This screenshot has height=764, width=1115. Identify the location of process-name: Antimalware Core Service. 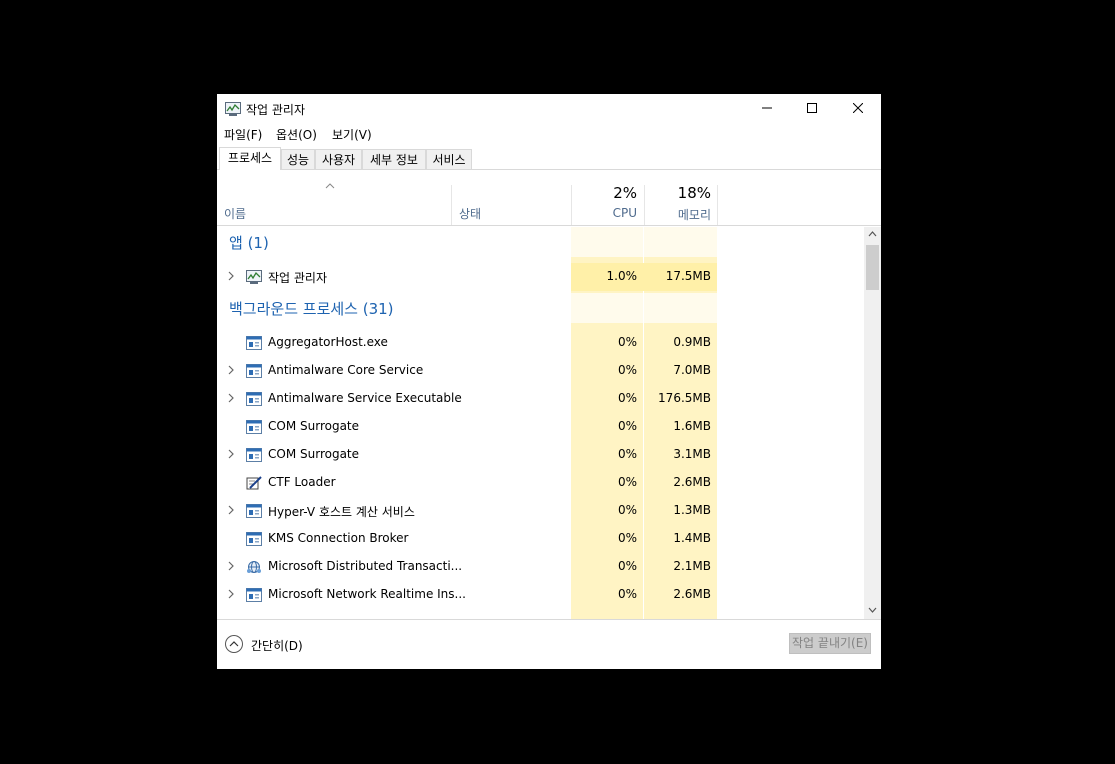
(346, 370).